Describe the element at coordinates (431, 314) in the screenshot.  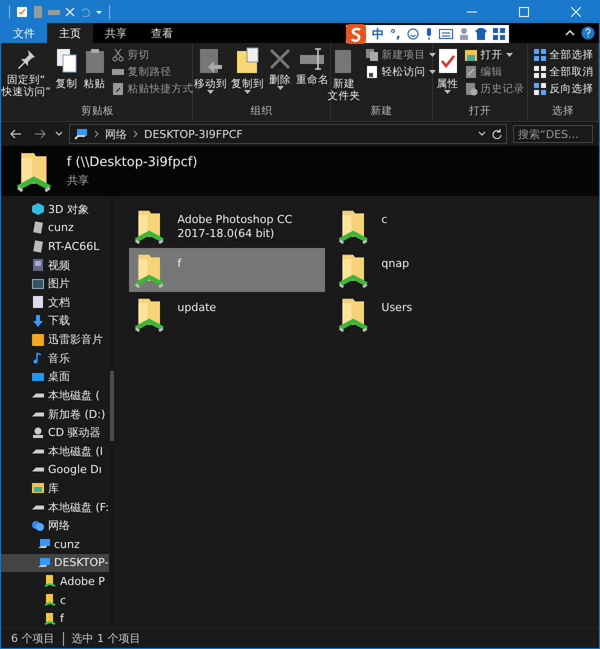
I see `shared-folder-item: Users` at that location.